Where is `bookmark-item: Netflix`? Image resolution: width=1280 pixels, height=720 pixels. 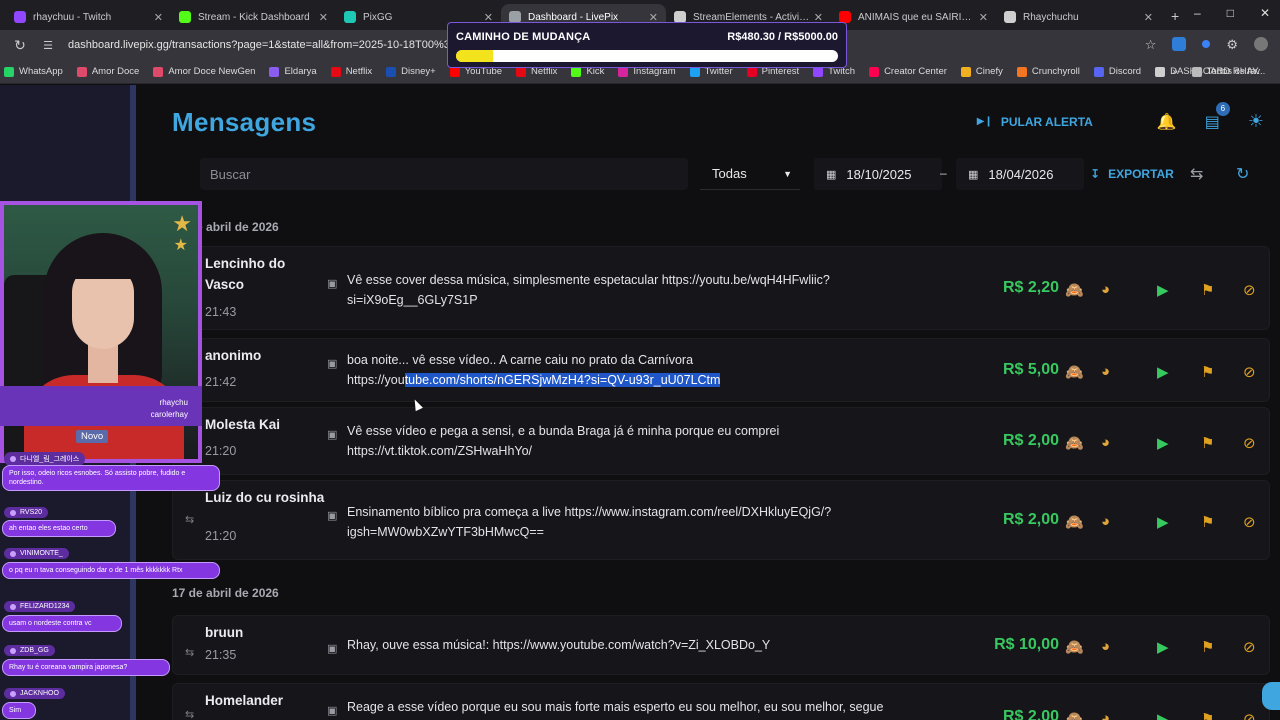
bookmark-item: Netflix is located at coordinates (351, 71).